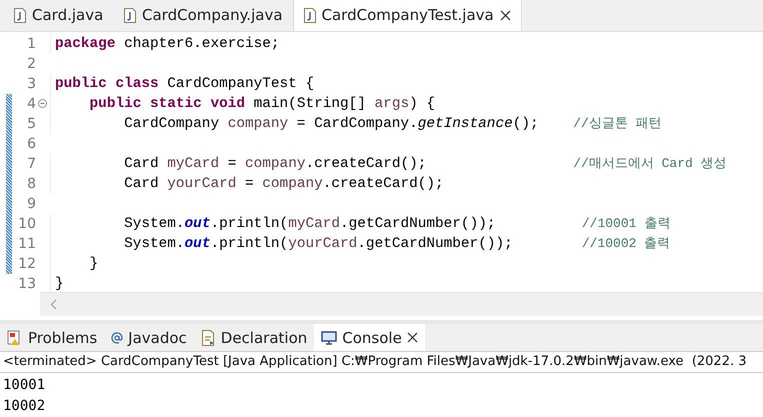  What do you see at coordinates (31, 44) in the screenshot?
I see `line-number: 1` at bounding box center [31, 44].